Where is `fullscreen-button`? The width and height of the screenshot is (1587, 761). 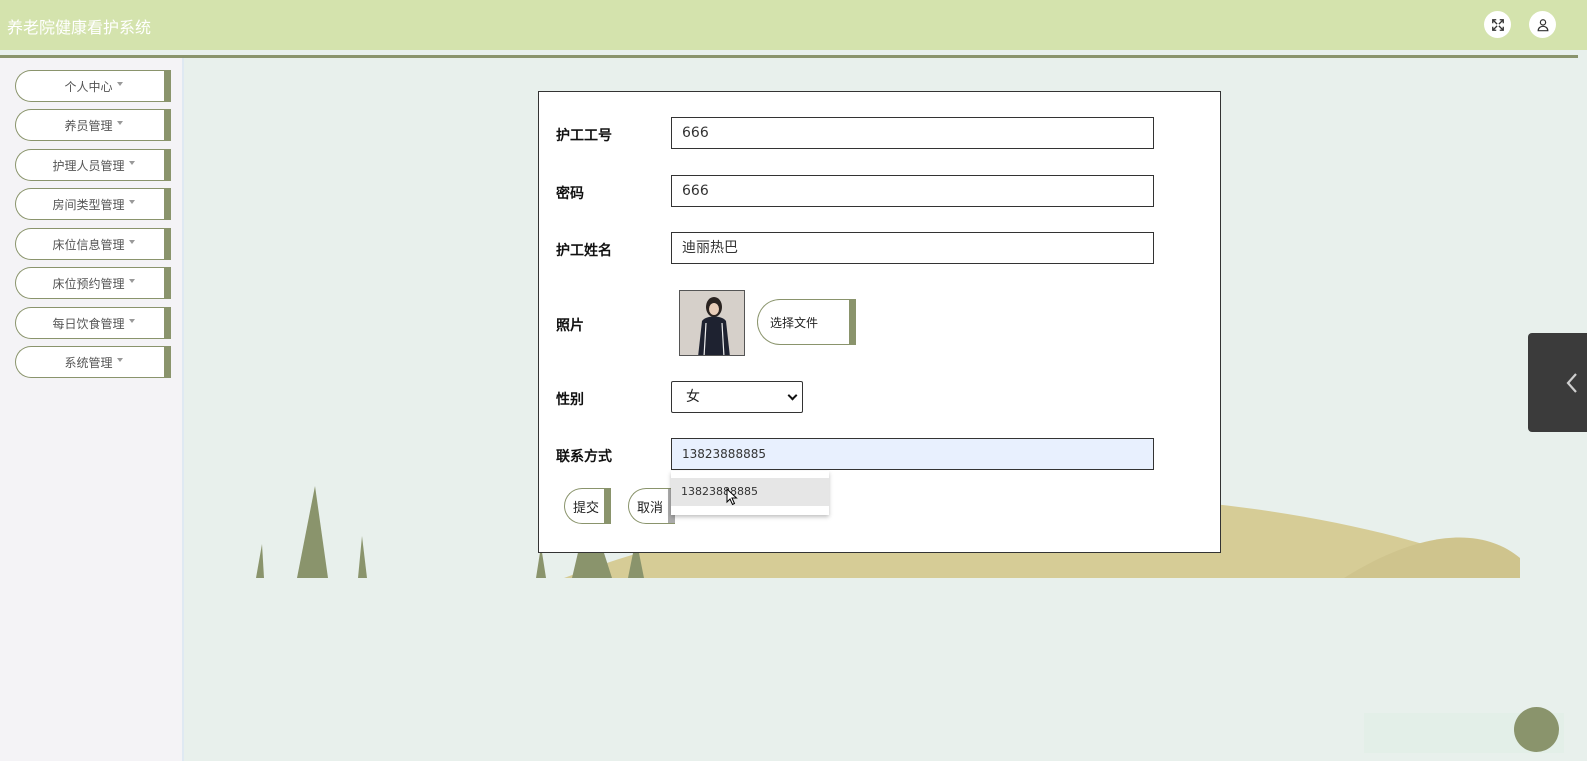
fullscreen-button is located at coordinates (1497, 24).